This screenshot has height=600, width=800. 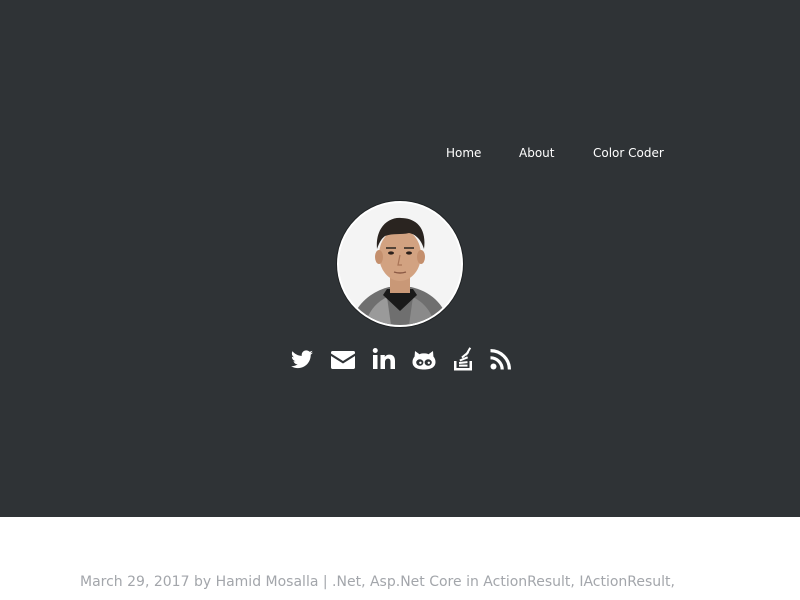 What do you see at coordinates (424, 359) in the screenshot?
I see `github-icon` at bounding box center [424, 359].